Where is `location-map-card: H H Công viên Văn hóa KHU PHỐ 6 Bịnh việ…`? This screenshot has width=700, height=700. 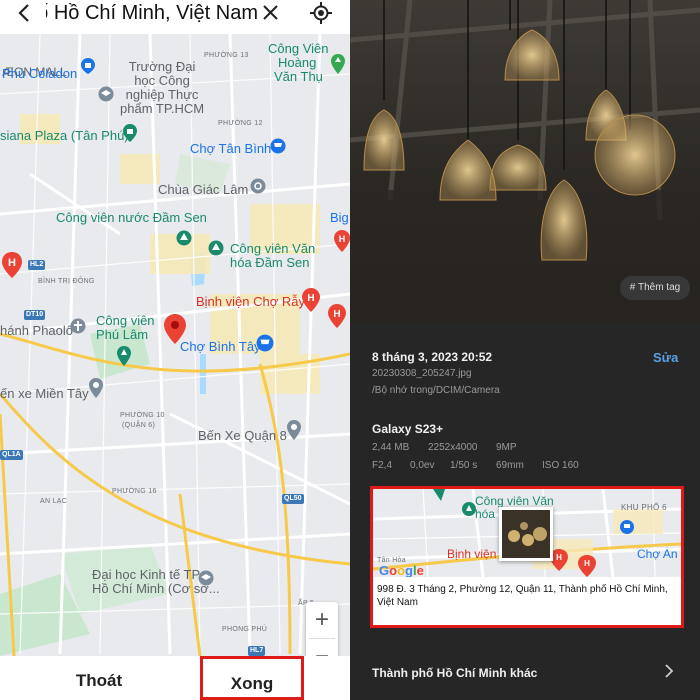
location-map-card: H H Công viên Văn hóa KHU PHỐ 6 Bịnh việ… is located at coordinates (527, 557).